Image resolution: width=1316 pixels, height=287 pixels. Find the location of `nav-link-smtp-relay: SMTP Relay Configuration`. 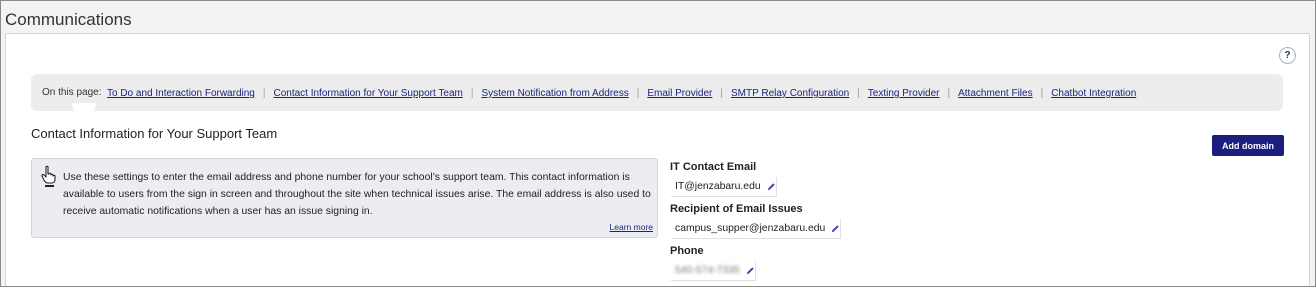

nav-link-smtp-relay: SMTP Relay Configuration is located at coordinates (790, 93).